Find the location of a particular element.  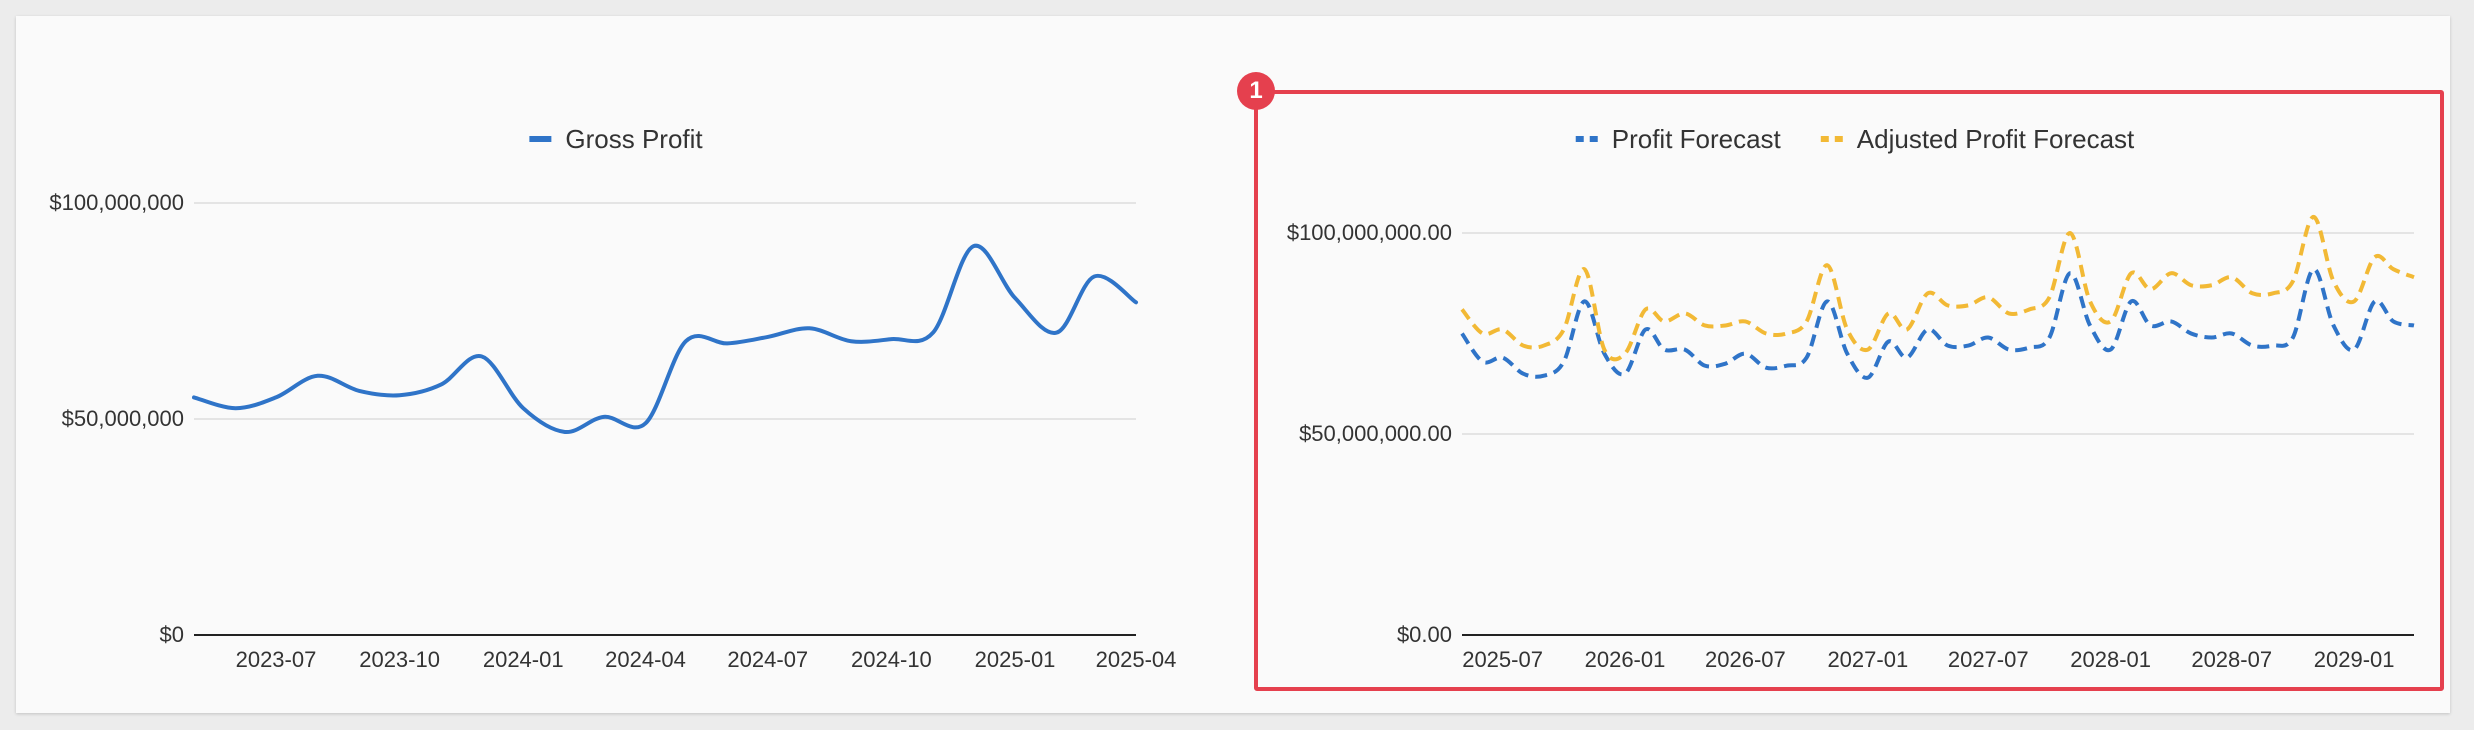

legend: Profit Forecast Adjusted Profit Forecast is located at coordinates (1855, 139).